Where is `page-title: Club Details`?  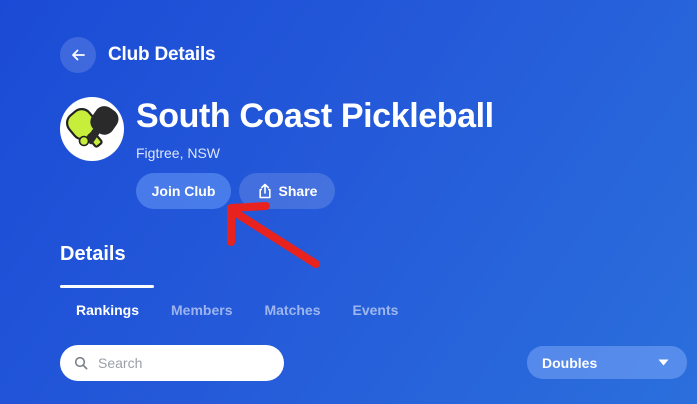 page-title: Club Details is located at coordinates (162, 54).